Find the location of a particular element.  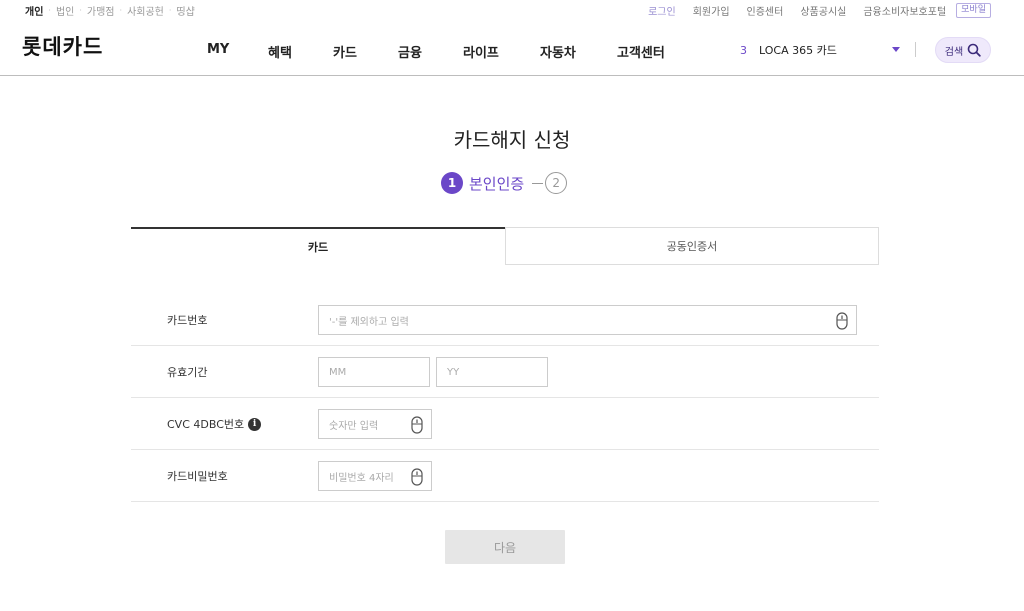

password-row: 카드비밀번호 비밀번호 4자리 is located at coordinates (505, 476).